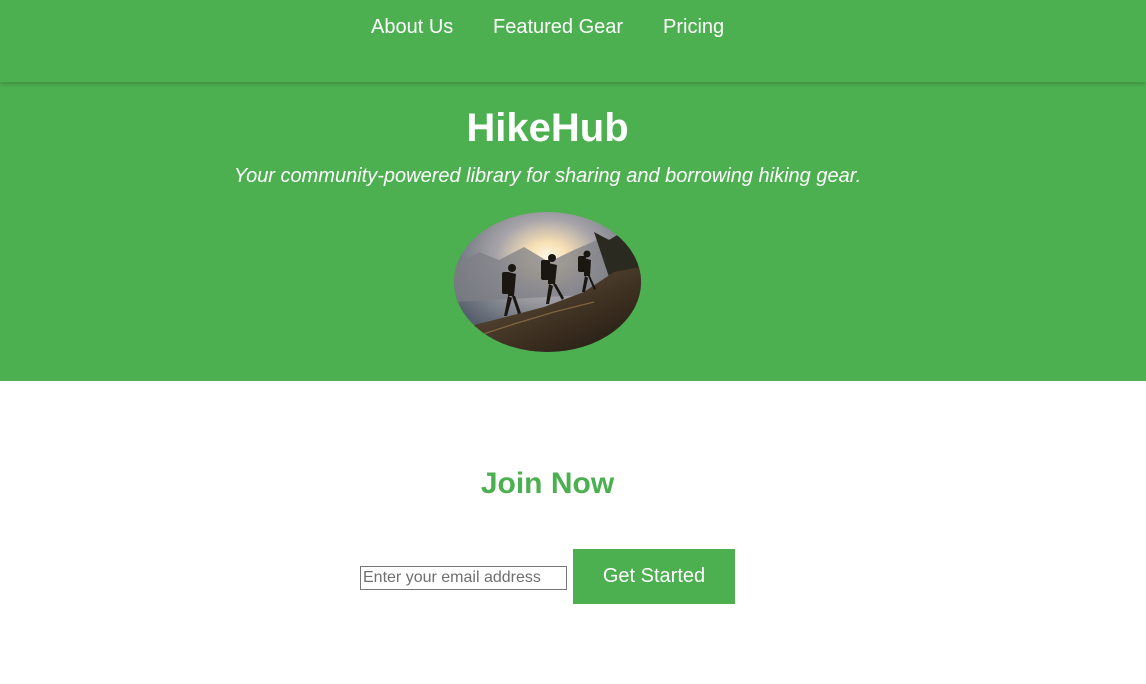 This screenshot has width=1146, height=684. I want to click on nav-link-about-us: About Us, so click(412, 27).